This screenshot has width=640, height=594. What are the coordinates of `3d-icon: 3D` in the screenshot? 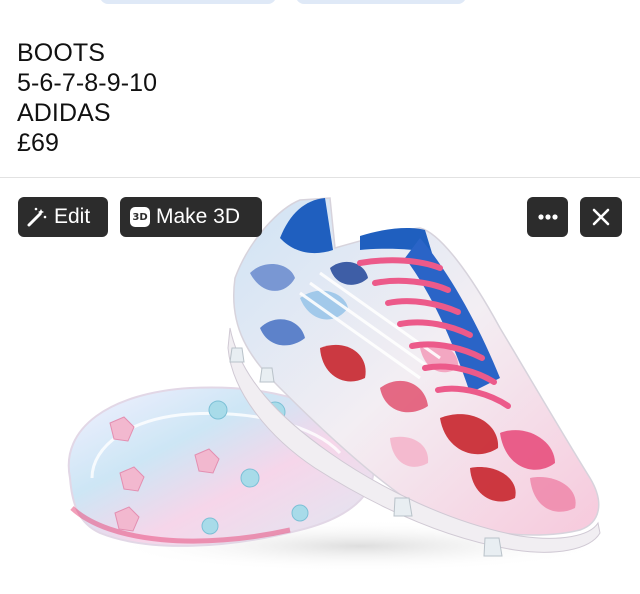 It's located at (140, 217).